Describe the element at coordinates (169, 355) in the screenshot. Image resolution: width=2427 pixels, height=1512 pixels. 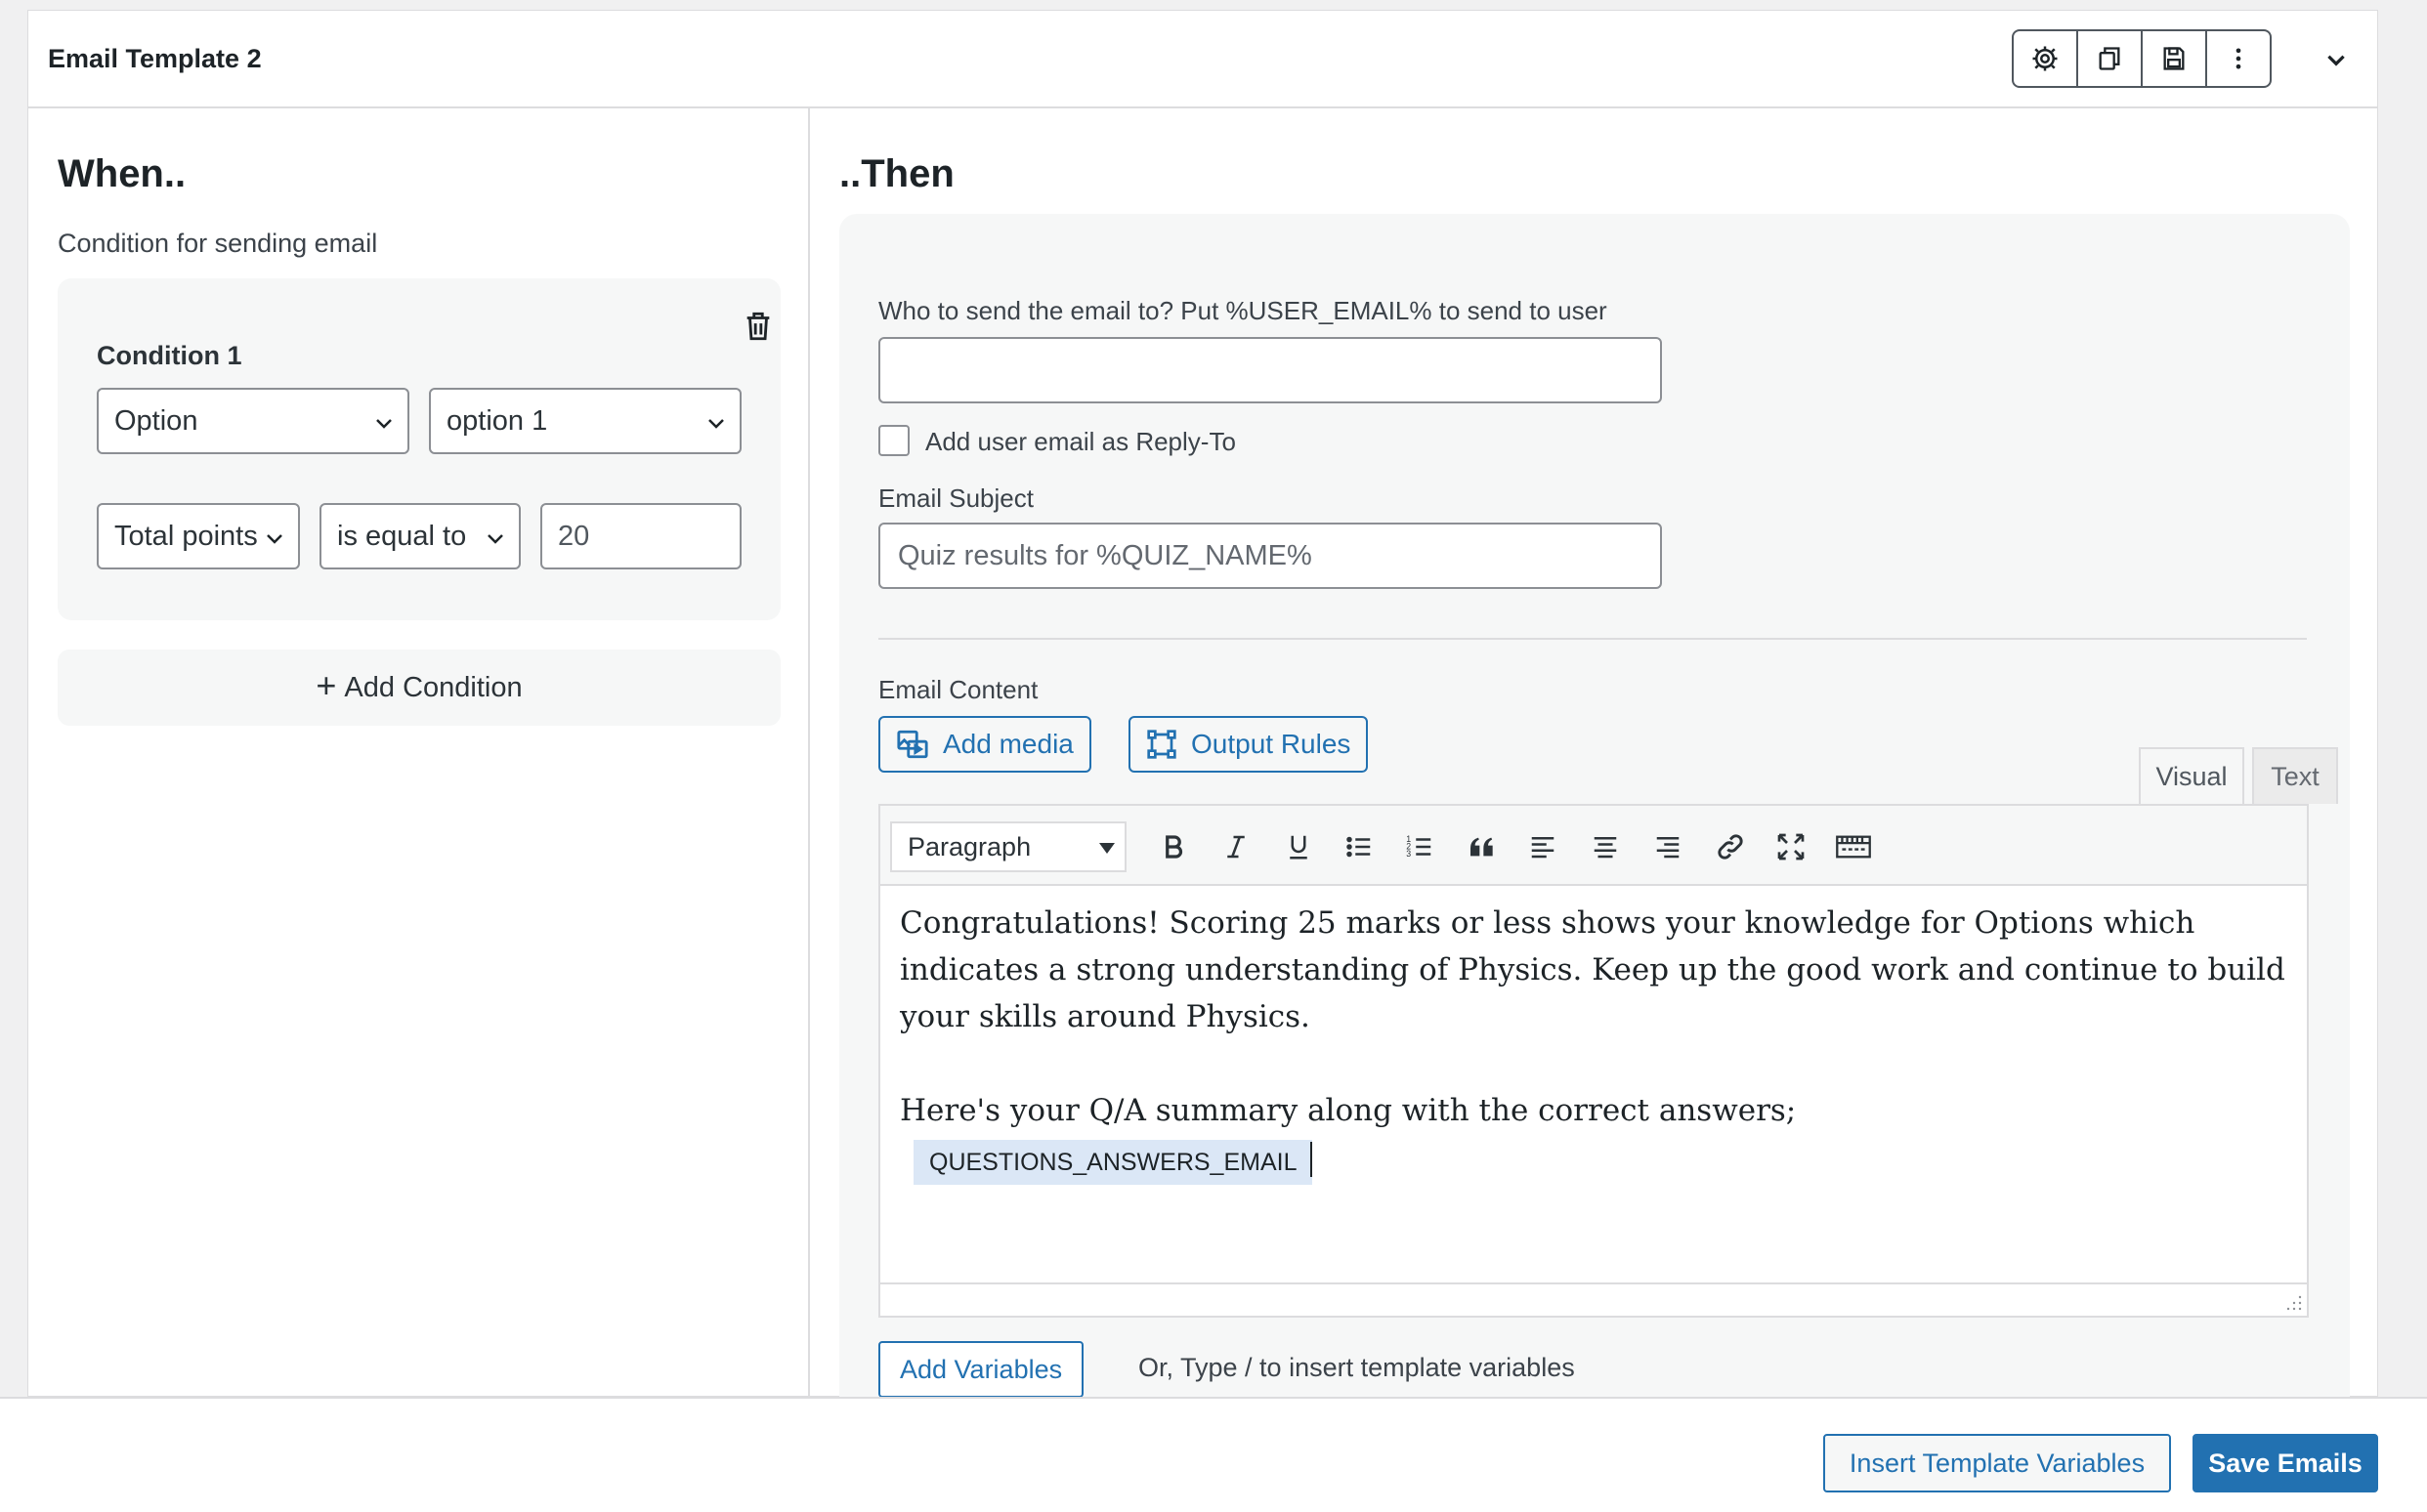
I see `condition-title: Condition 1` at that location.